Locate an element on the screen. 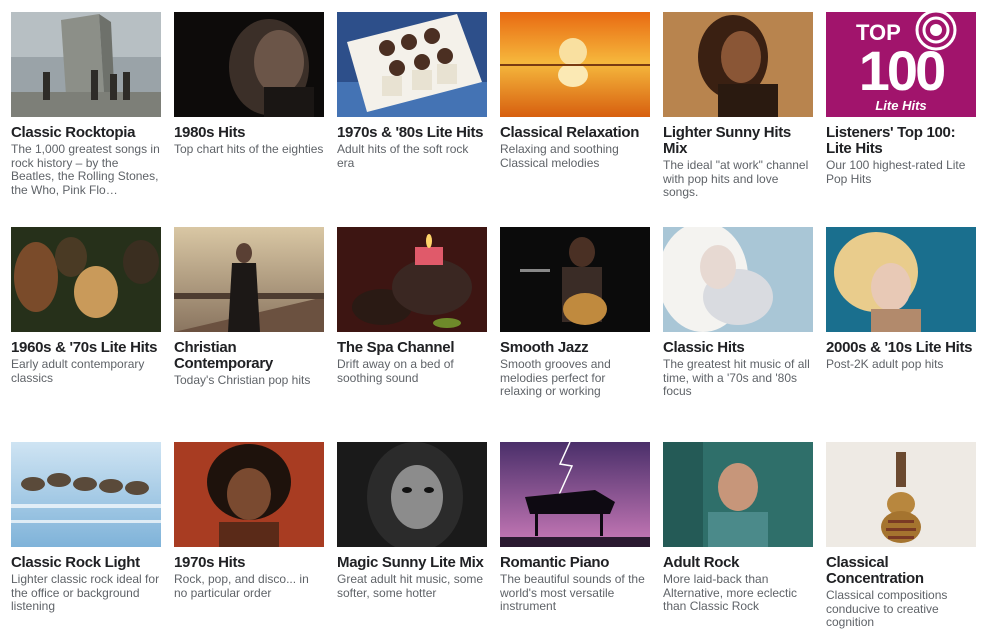 Image resolution: width=987 pixels, height=640 pixels. station-description: Drift away on a bed of soothing sound is located at coordinates (395, 371).